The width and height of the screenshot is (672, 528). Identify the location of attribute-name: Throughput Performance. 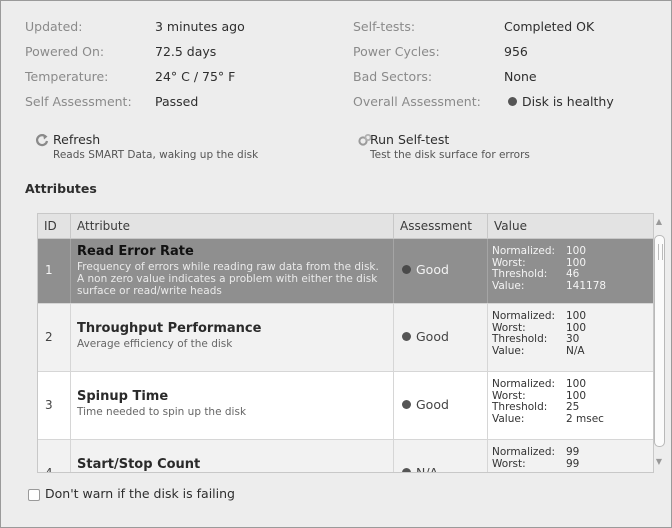
(169, 328).